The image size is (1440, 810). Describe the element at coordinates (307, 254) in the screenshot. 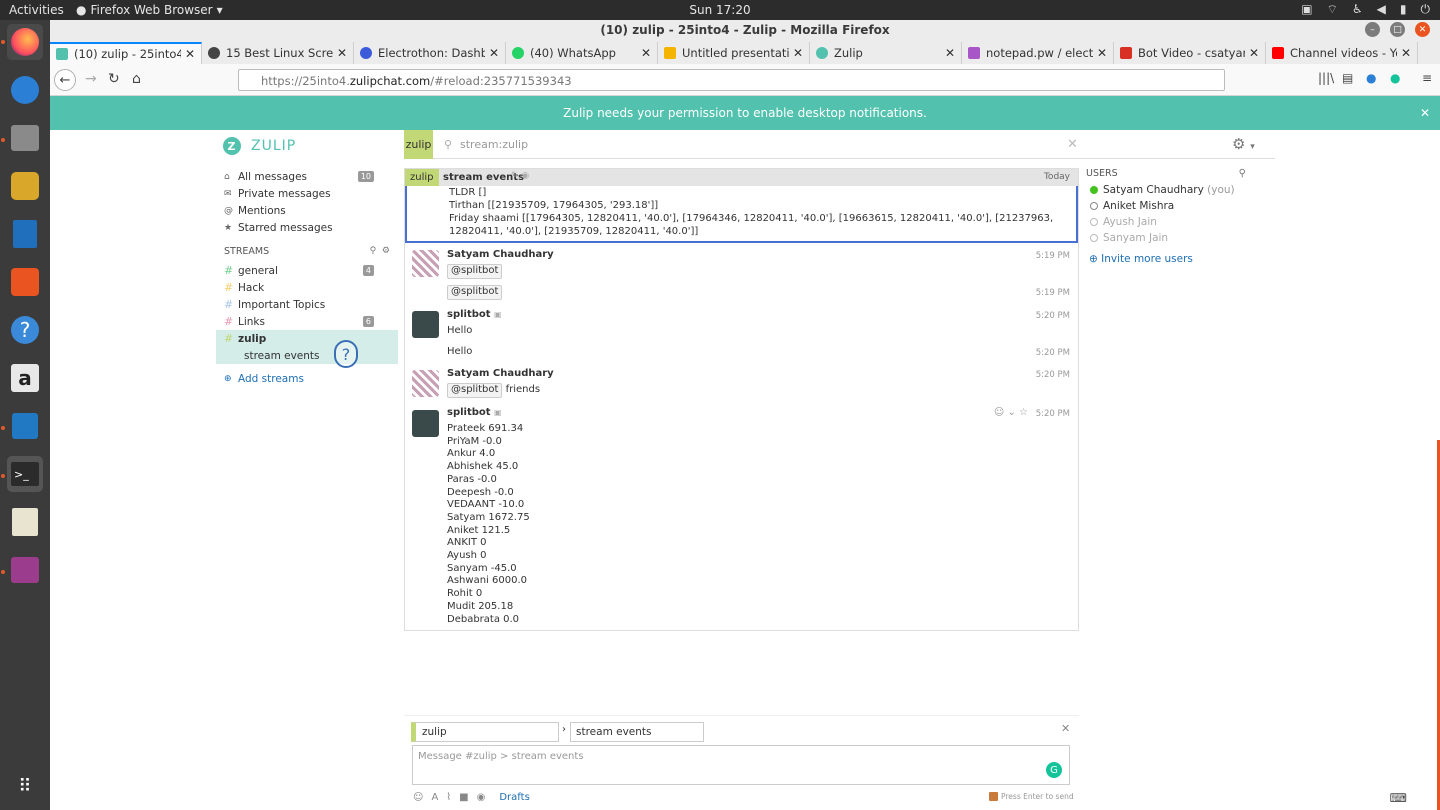

I see `streams-header: STREAMS ⚲ ⚙` at that location.